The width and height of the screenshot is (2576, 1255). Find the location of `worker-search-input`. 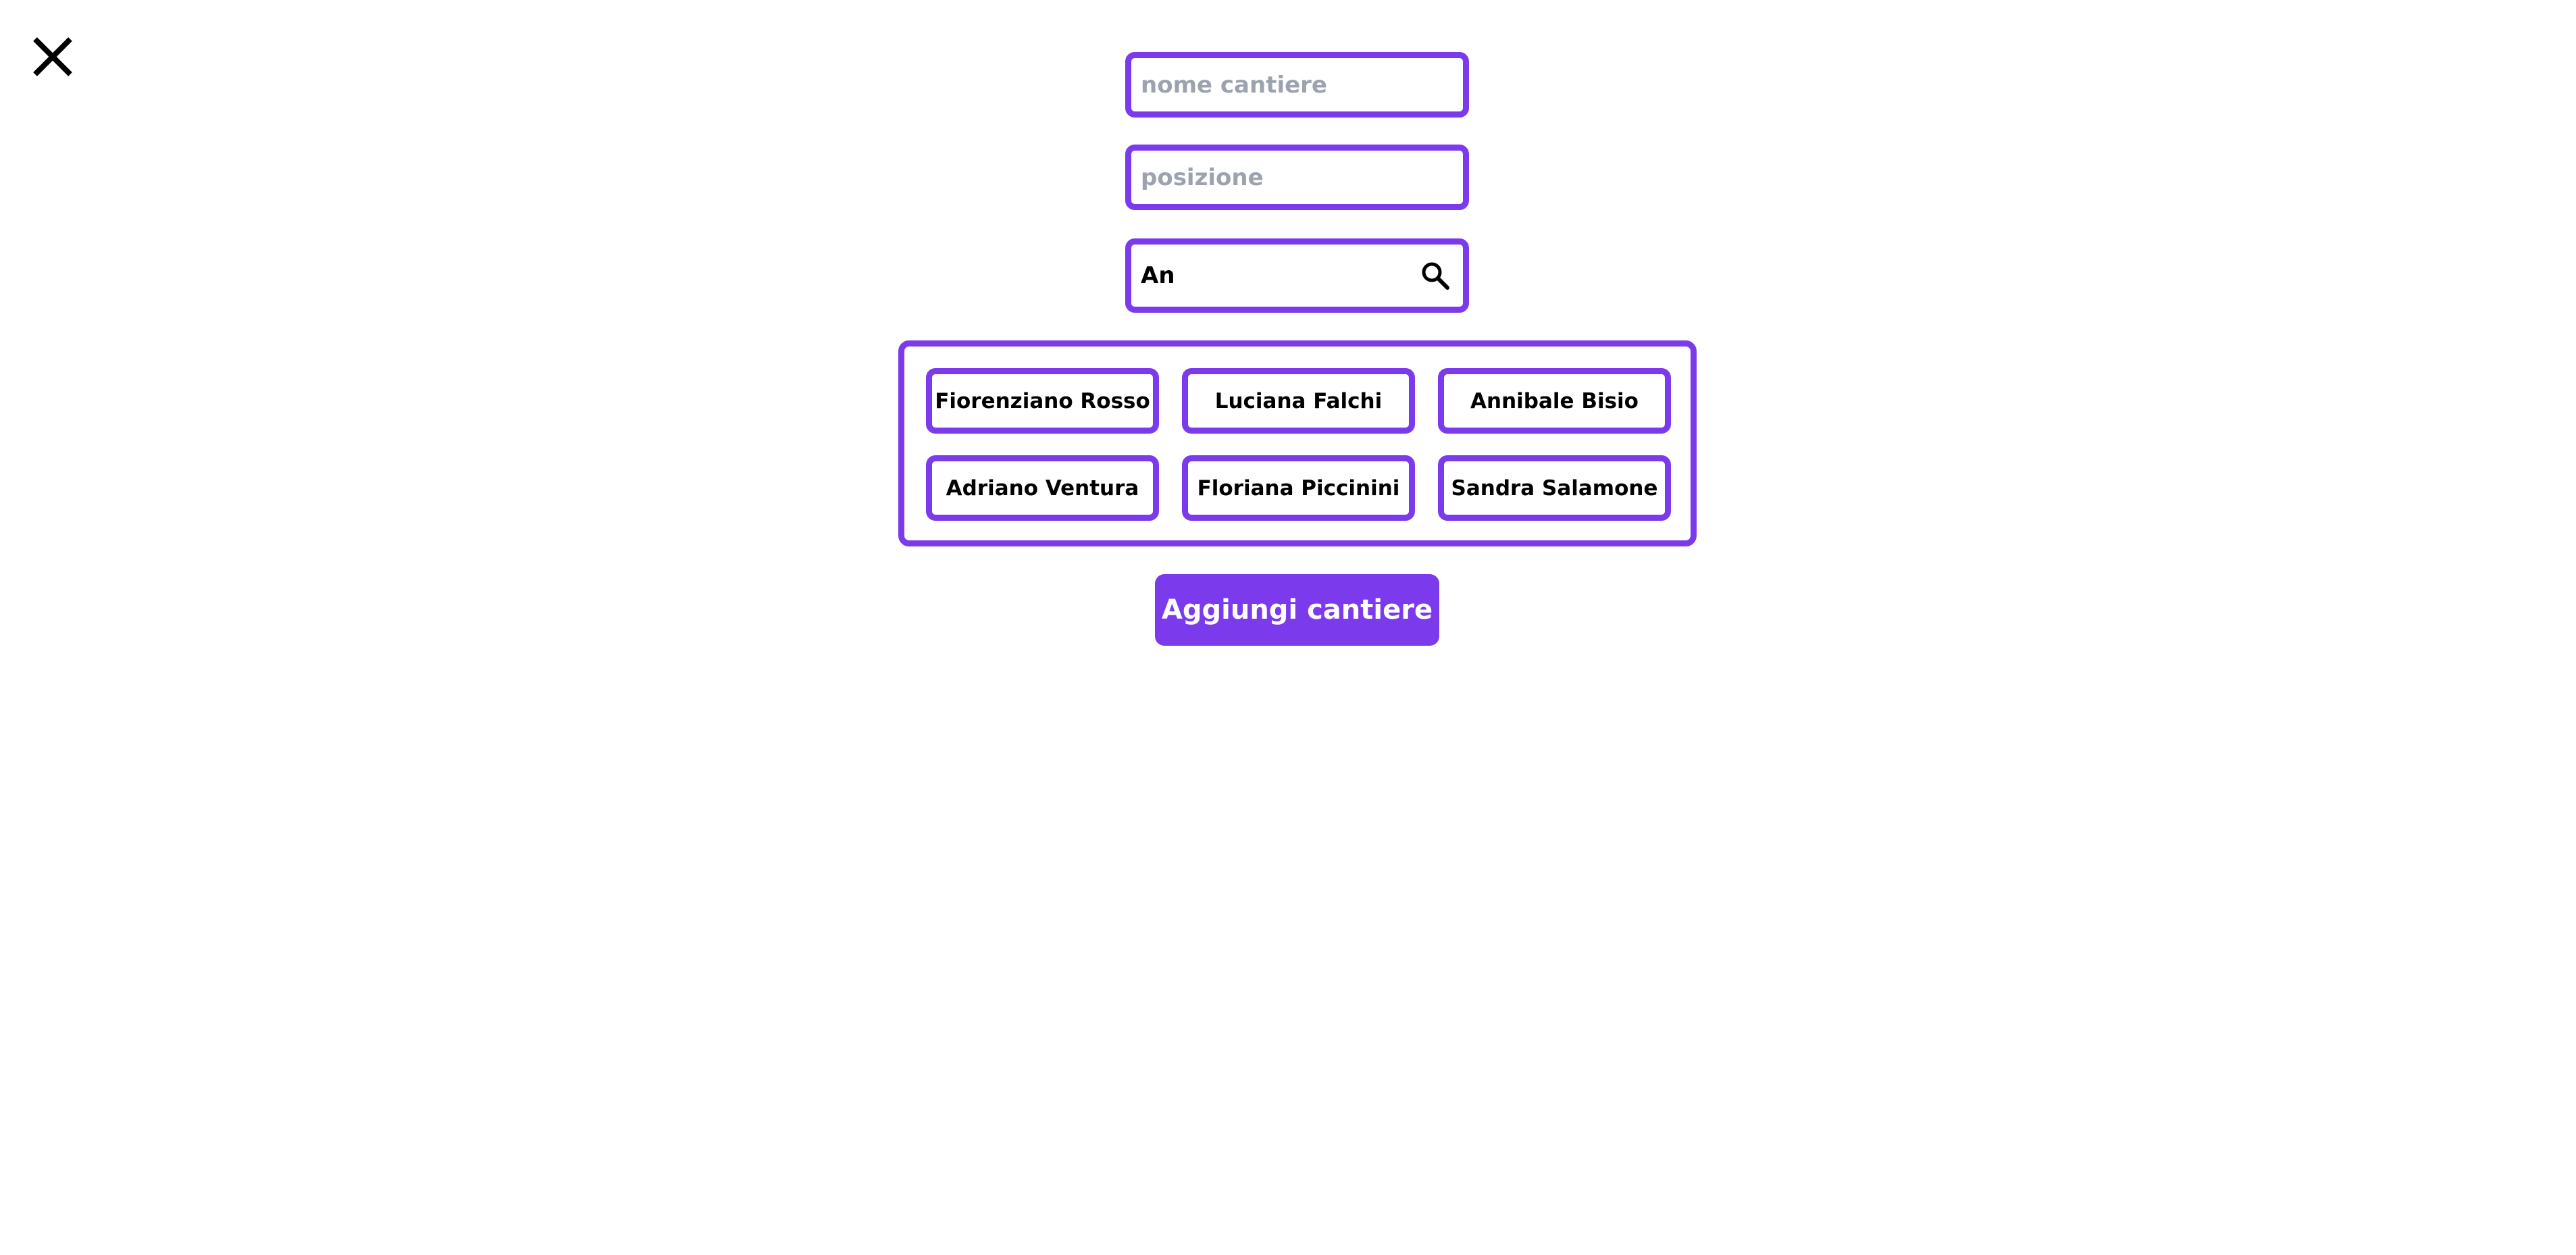

worker-search-input is located at coordinates (1297, 276).